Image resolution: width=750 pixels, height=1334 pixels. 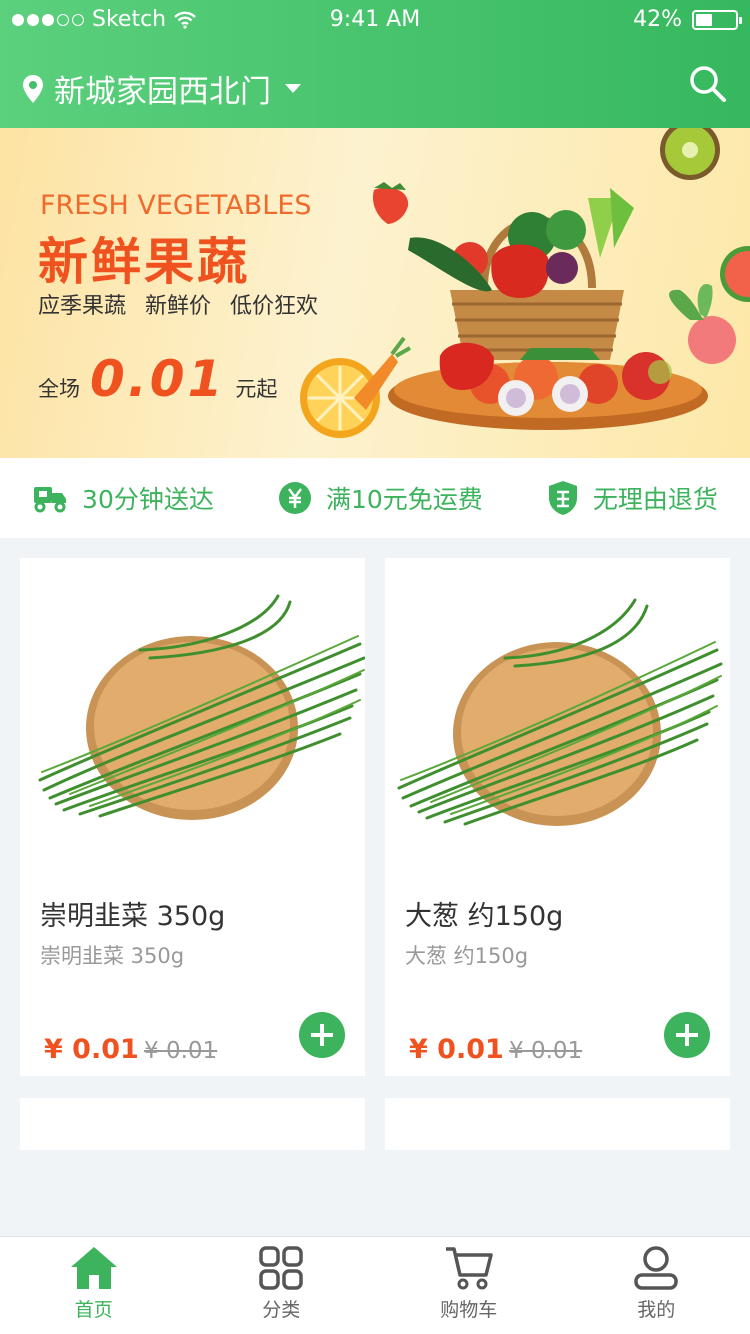 What do you see at coordinates (657, 19) in the screenshot?
I see `battery-percent: 42%` at bounding box center [657, 19].